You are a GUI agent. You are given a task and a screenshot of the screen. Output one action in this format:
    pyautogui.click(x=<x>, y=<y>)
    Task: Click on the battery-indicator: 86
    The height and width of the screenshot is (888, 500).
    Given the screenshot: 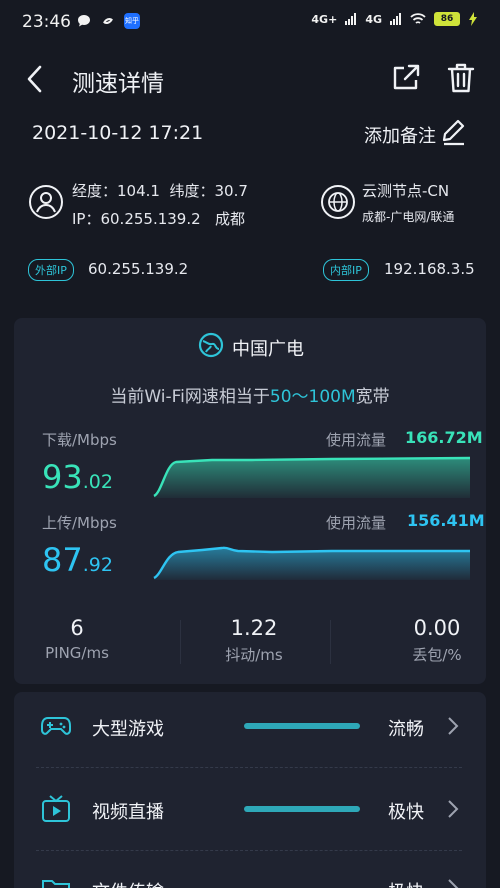 What is the action you would take?
    pyautogui.click(x=447, y=19)
    